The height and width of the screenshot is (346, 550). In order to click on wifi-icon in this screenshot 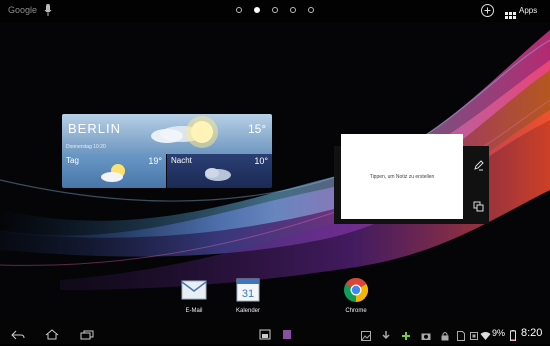, I will do `click(485, 337)`.